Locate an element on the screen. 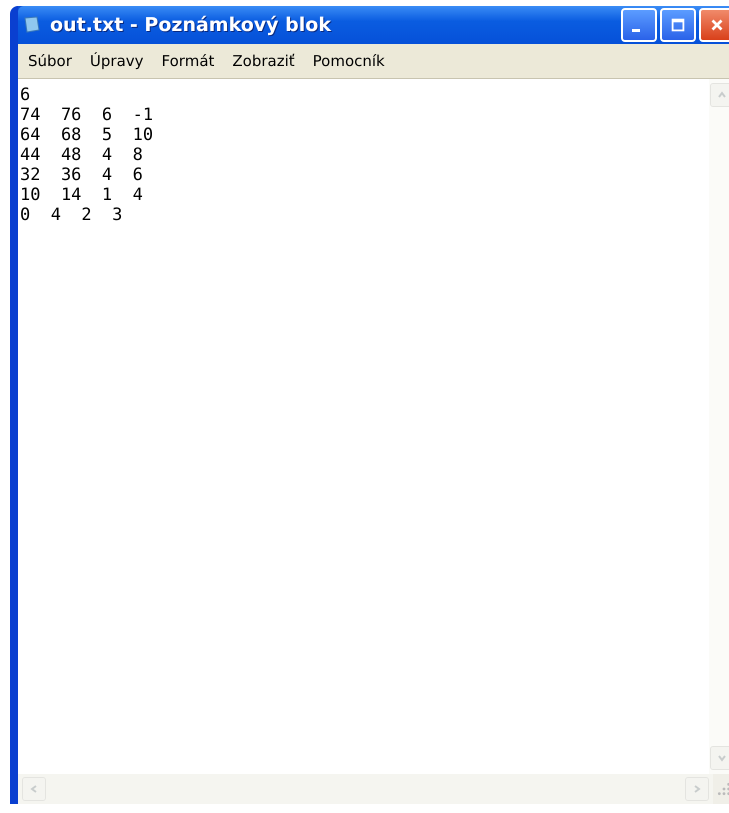 Image resolution: width=729 pixels, height=813 pixels. text-line: 6 is located at coordinates (26, 95).